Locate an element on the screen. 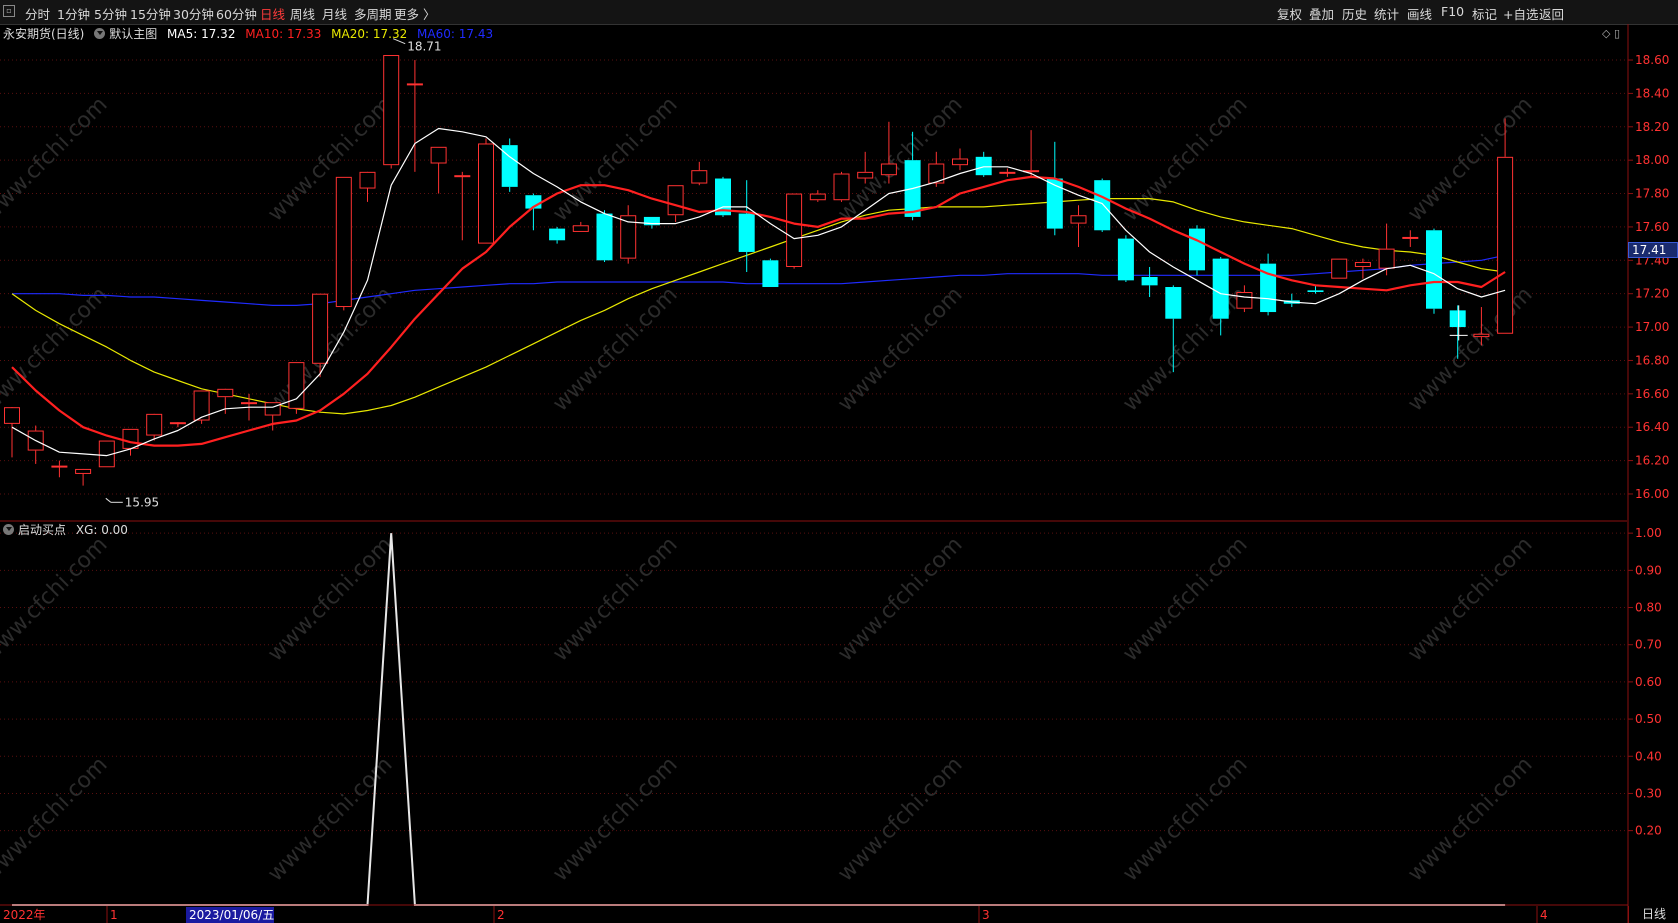 The height and width of the screenshot is (923, 1678). month-label: 2 is located at coordinates (501, 915).